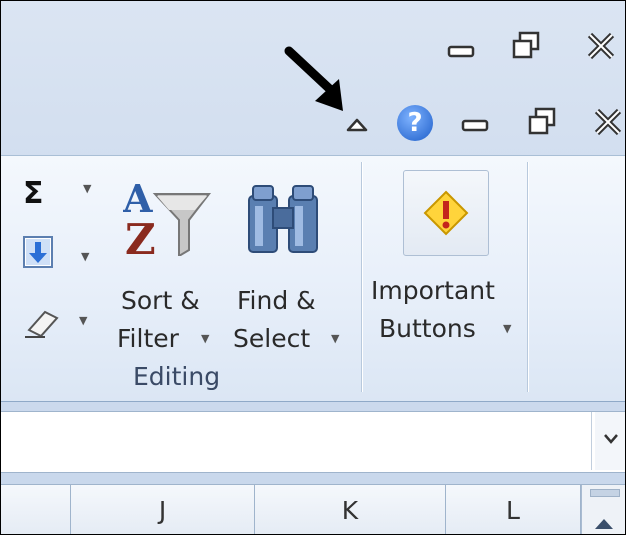 The image size is (626, 535). I want to click on doc-restore-button, so click(542, 122).